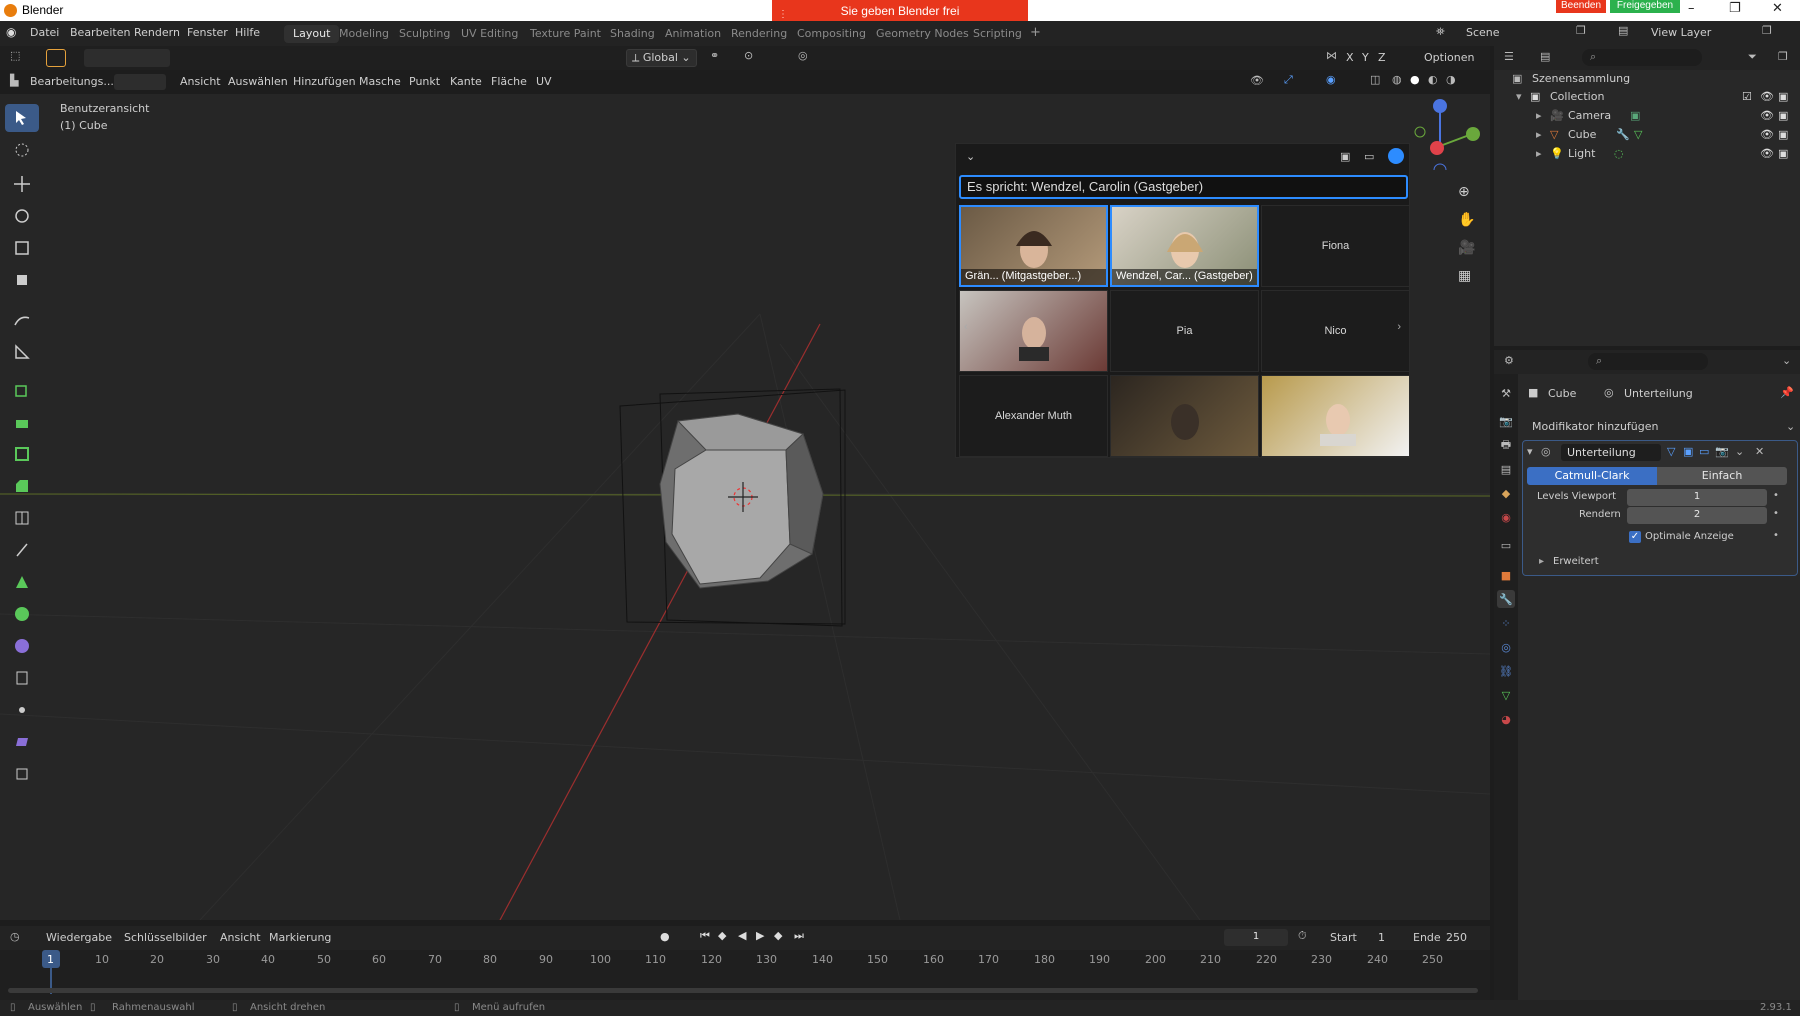  What do you see at coordinates (1483, 32) in the screenshot?
I see `scene-name: Scene` at bounding box center [1483, 32].